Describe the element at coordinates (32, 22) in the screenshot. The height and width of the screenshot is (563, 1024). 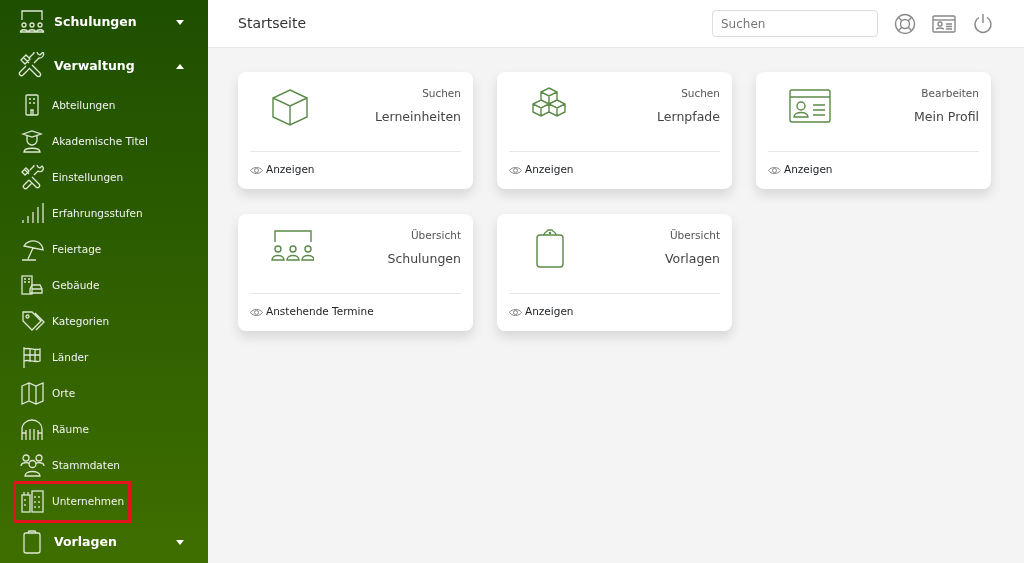
I see `people-screen-icon` at that location.